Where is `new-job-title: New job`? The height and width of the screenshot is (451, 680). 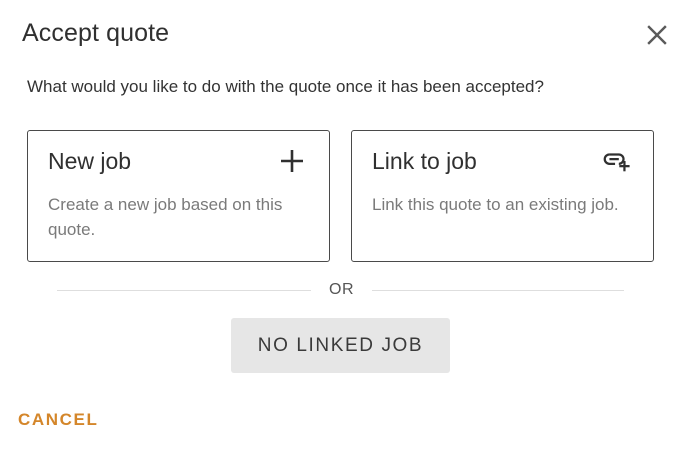
new-job-title: New job is located at coordinates (90, 161).